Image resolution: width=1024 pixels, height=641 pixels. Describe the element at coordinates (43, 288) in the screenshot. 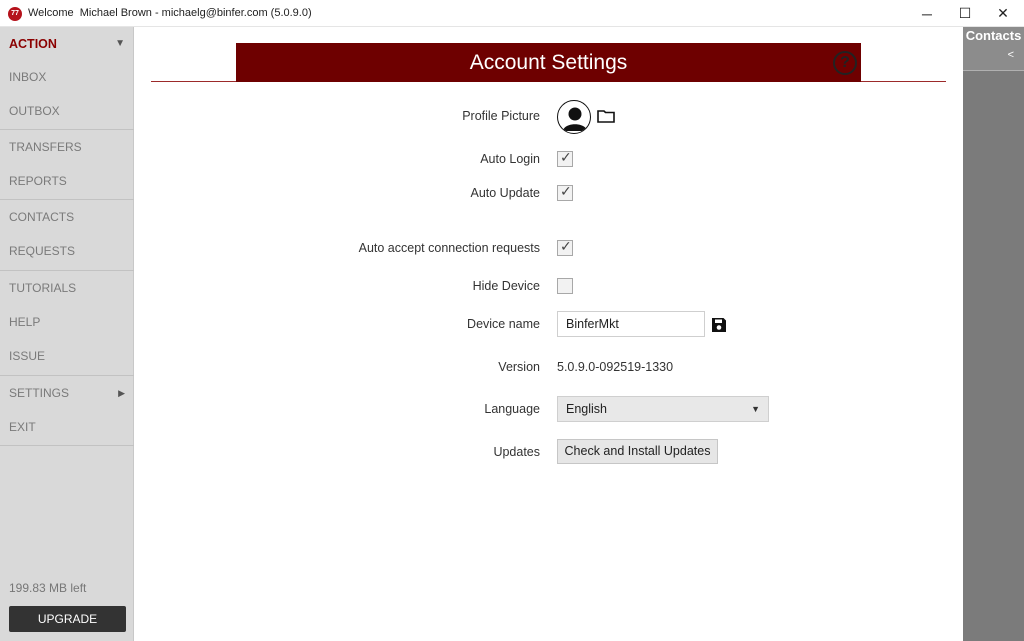

I see `sidebar-item-label: TUTORIALS` at that location.